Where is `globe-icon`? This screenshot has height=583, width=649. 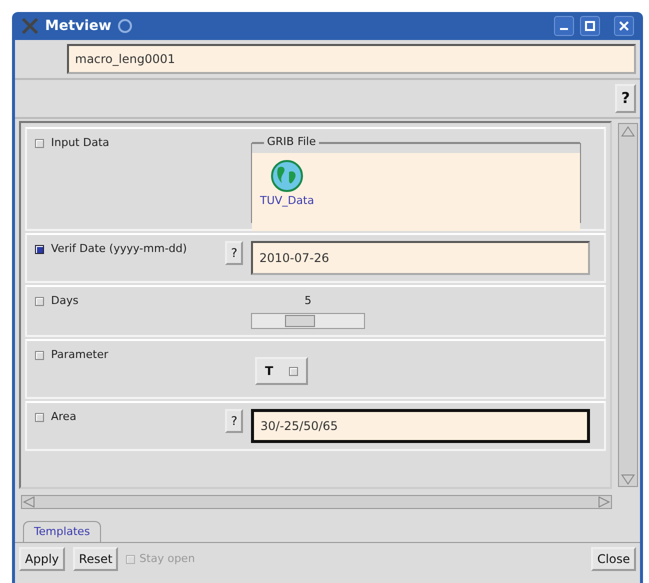
globe-icon is located at coordinates (287, 175).